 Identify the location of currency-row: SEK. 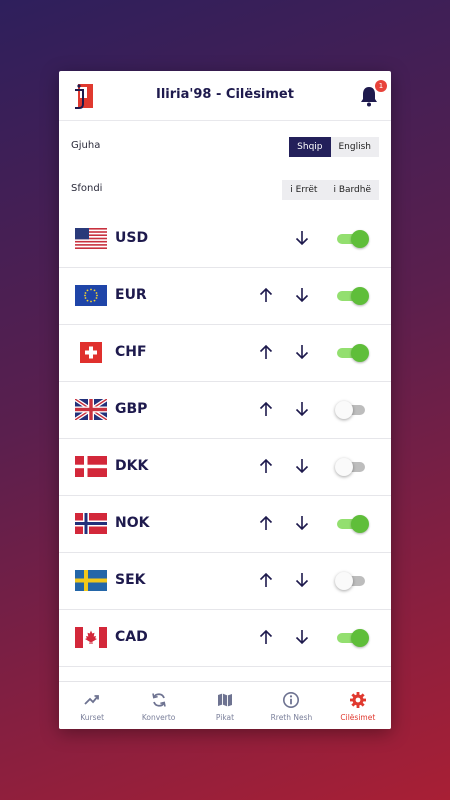
(225, 581).